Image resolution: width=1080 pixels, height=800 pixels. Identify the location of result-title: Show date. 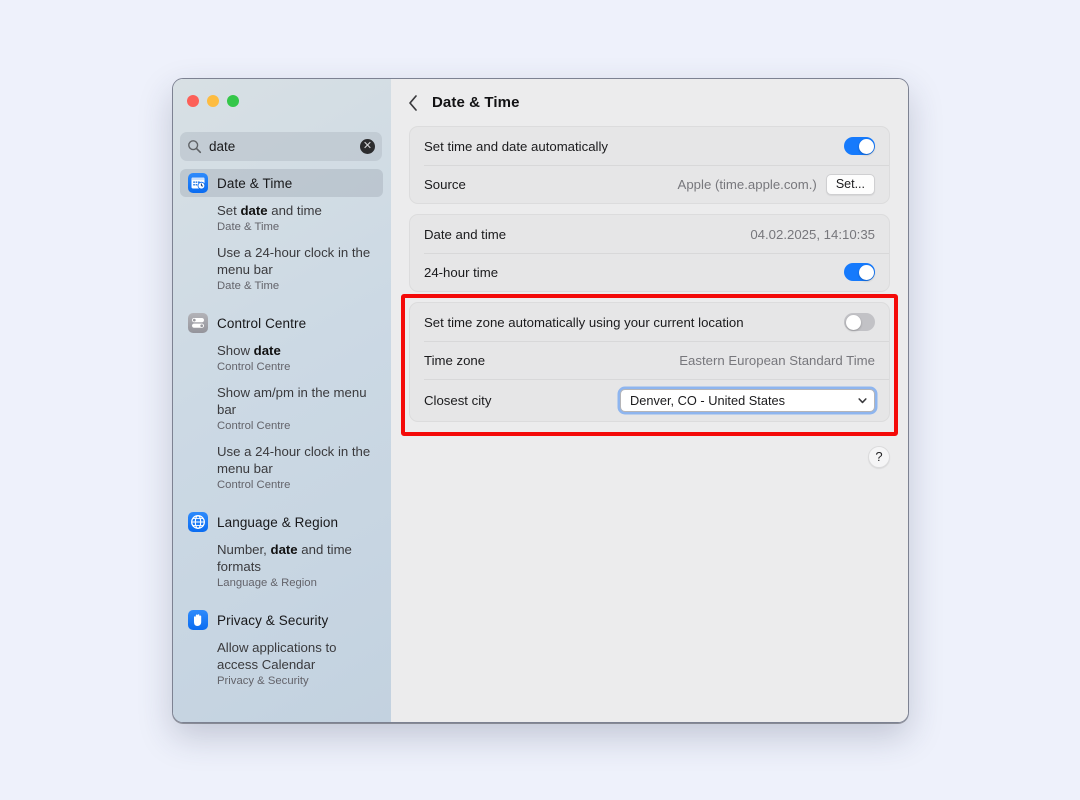
(249, 350).